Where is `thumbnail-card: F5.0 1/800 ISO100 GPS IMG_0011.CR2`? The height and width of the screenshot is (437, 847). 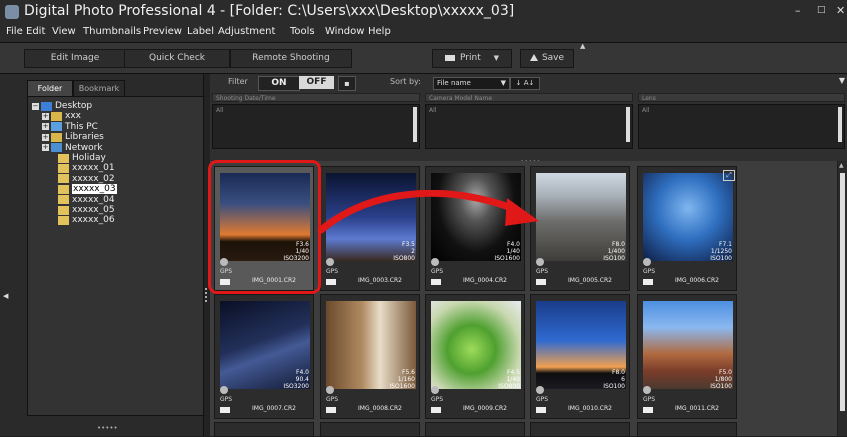 thumbnail-card: F5.0 1/800 ISO100 GPS IMG_0011.CR2 is located at coordinates (687, 356).